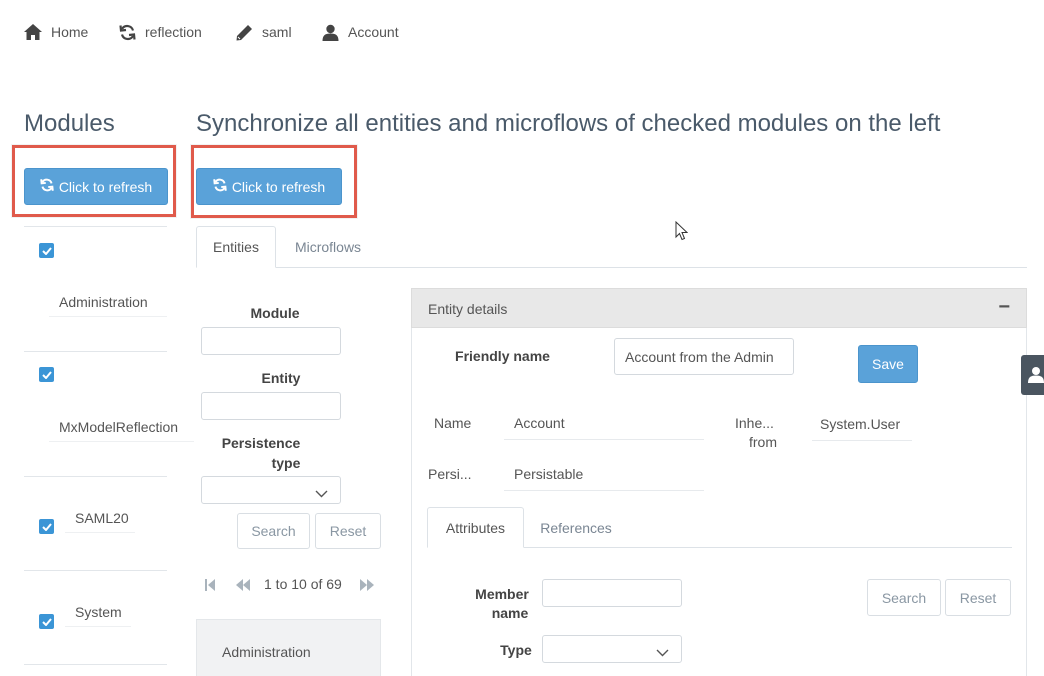  I want to click on persistence-filter-label-line1: Persistence, so click(261, 443).